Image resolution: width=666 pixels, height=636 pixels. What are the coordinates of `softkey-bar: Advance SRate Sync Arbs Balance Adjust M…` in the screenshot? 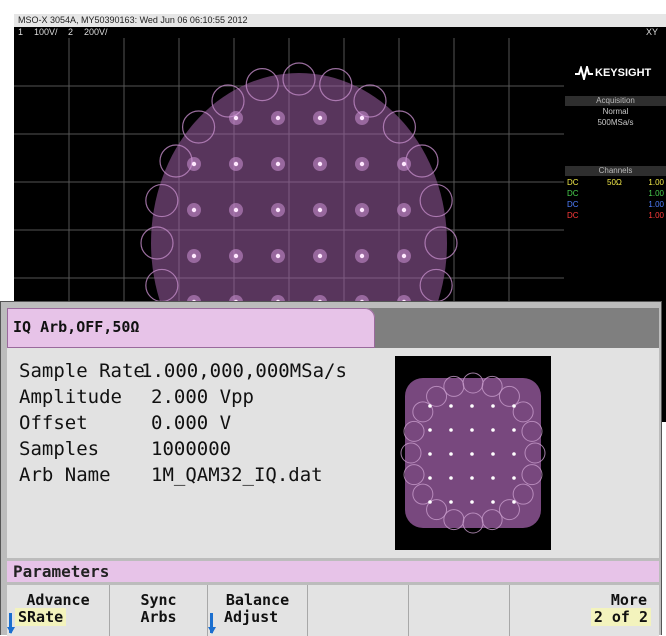 It's located at (333, 610).